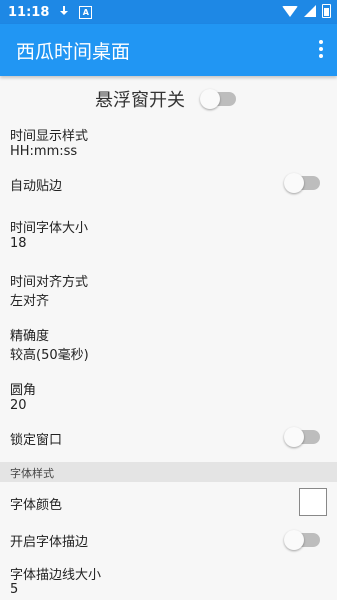  What do you see at coordinates (49, 136) in the screenshot?
I see `time-style-label: 时间显示样式` at bounding box center [49, 136].